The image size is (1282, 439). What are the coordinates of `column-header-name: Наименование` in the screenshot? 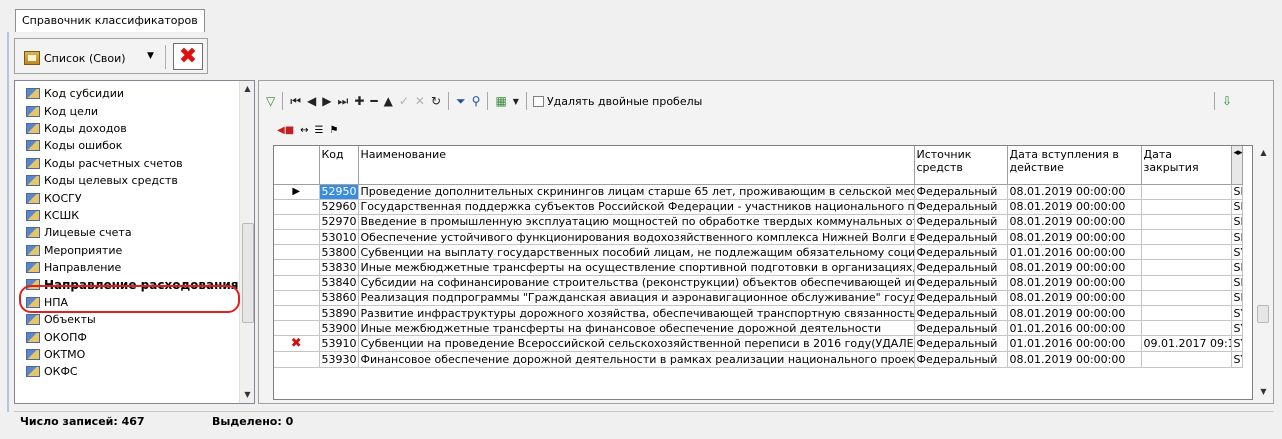 It's located at (636, 165).